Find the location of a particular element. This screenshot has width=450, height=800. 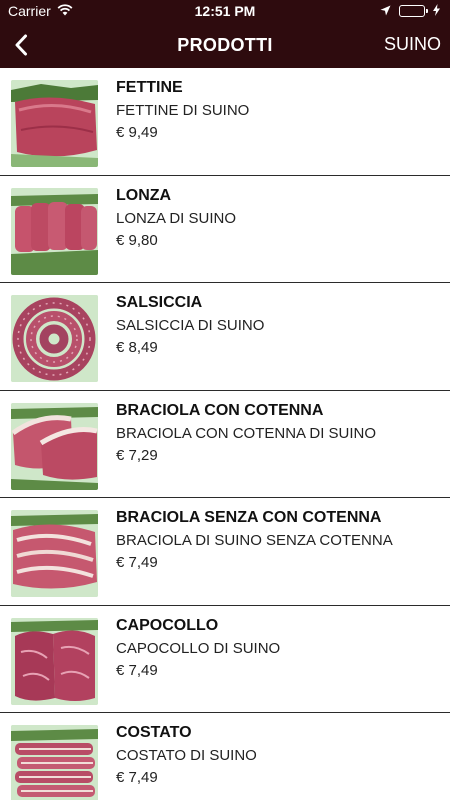

product-row-capocollo: CAPOCOLLO CAPOCOLLO DI SUINO € 7,49 is located at coordinates (225, 659).